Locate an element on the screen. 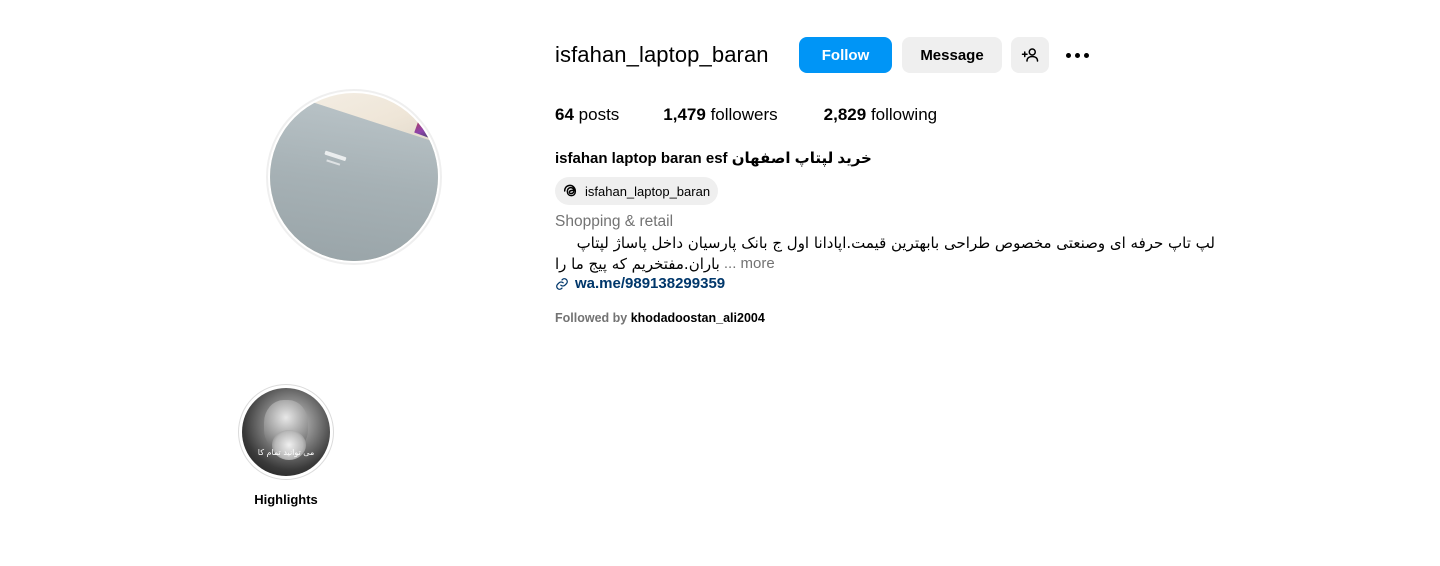  following-stat: 2,829 following is located at coordinates (880, 115).